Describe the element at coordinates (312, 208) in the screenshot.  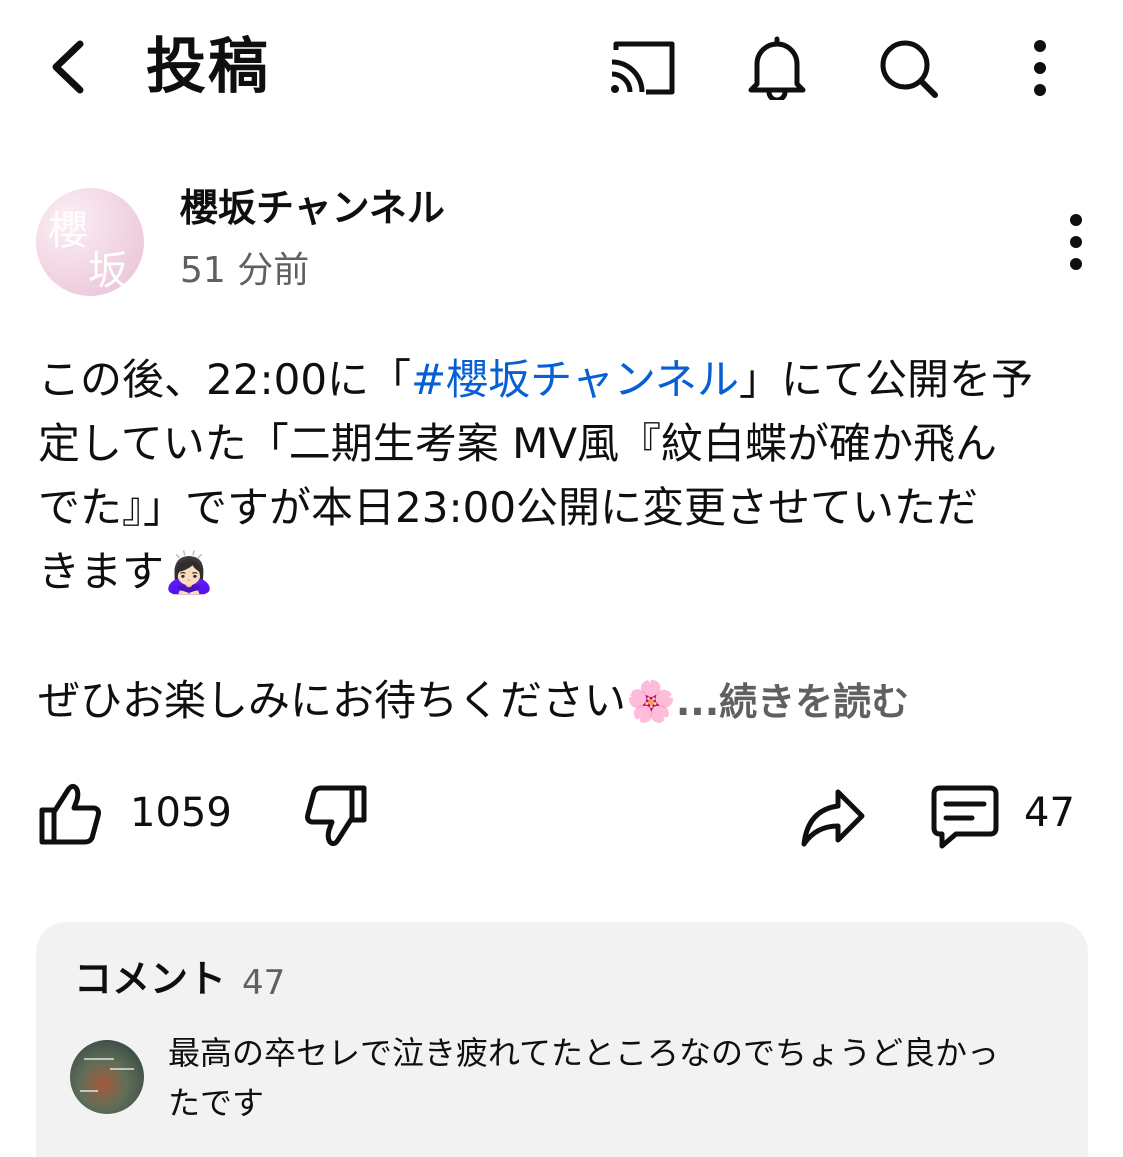
I see `channel-name: 櫻坂チャンネル` at that location.